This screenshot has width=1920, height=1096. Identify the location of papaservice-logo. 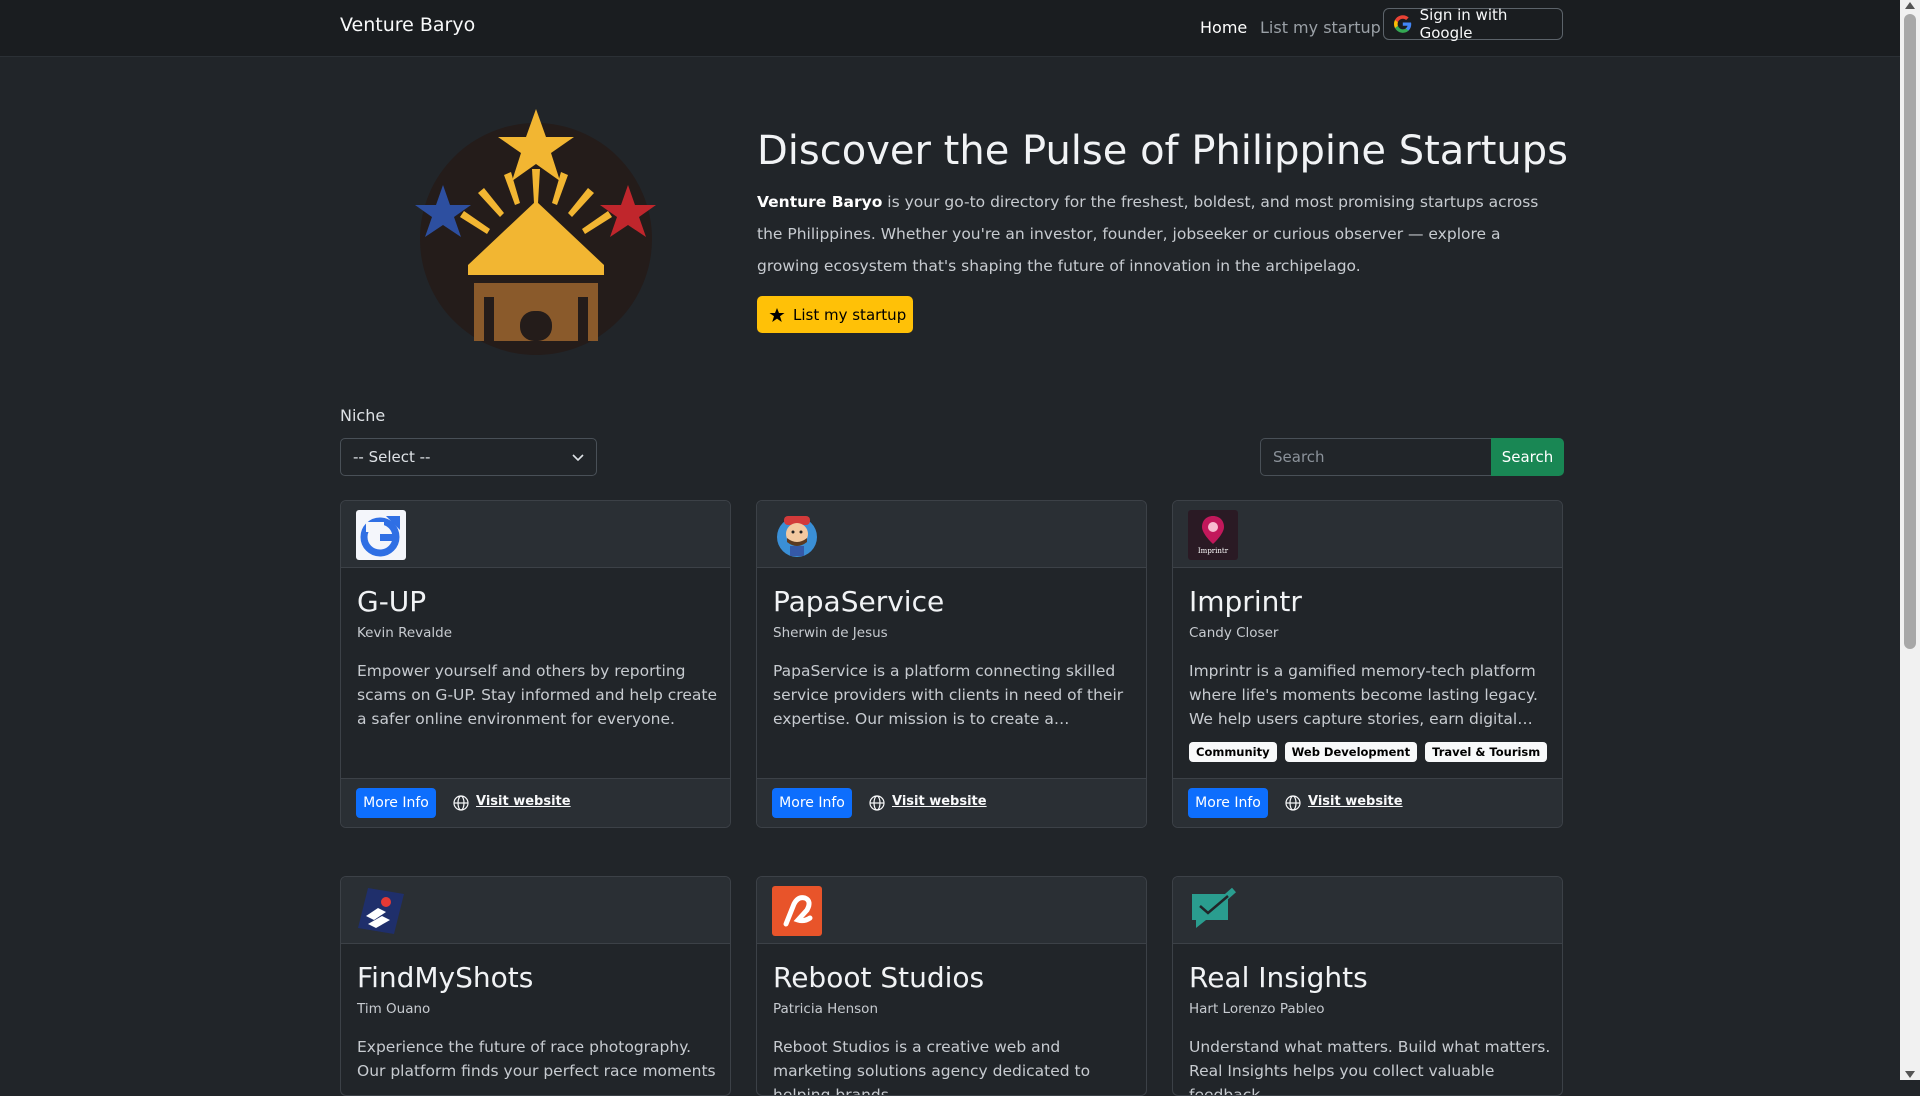
(797, 536).